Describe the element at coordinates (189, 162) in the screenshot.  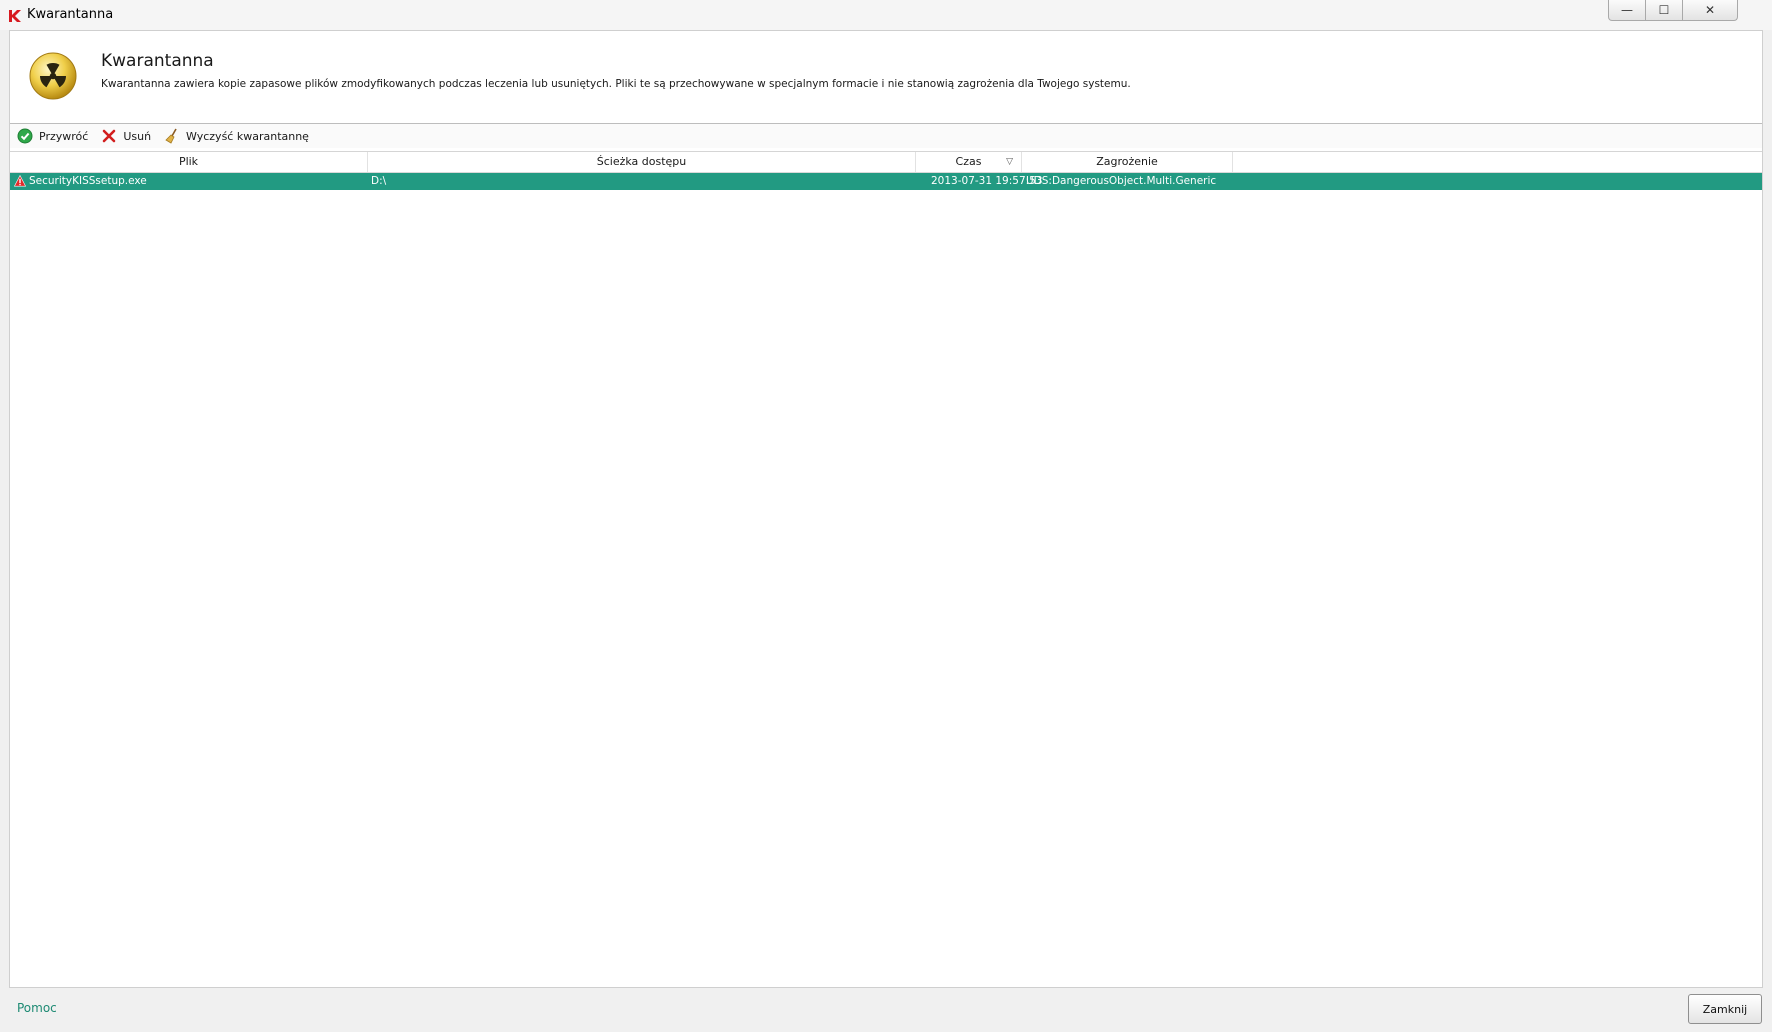
I see `column-header-file: Plik` at that location.